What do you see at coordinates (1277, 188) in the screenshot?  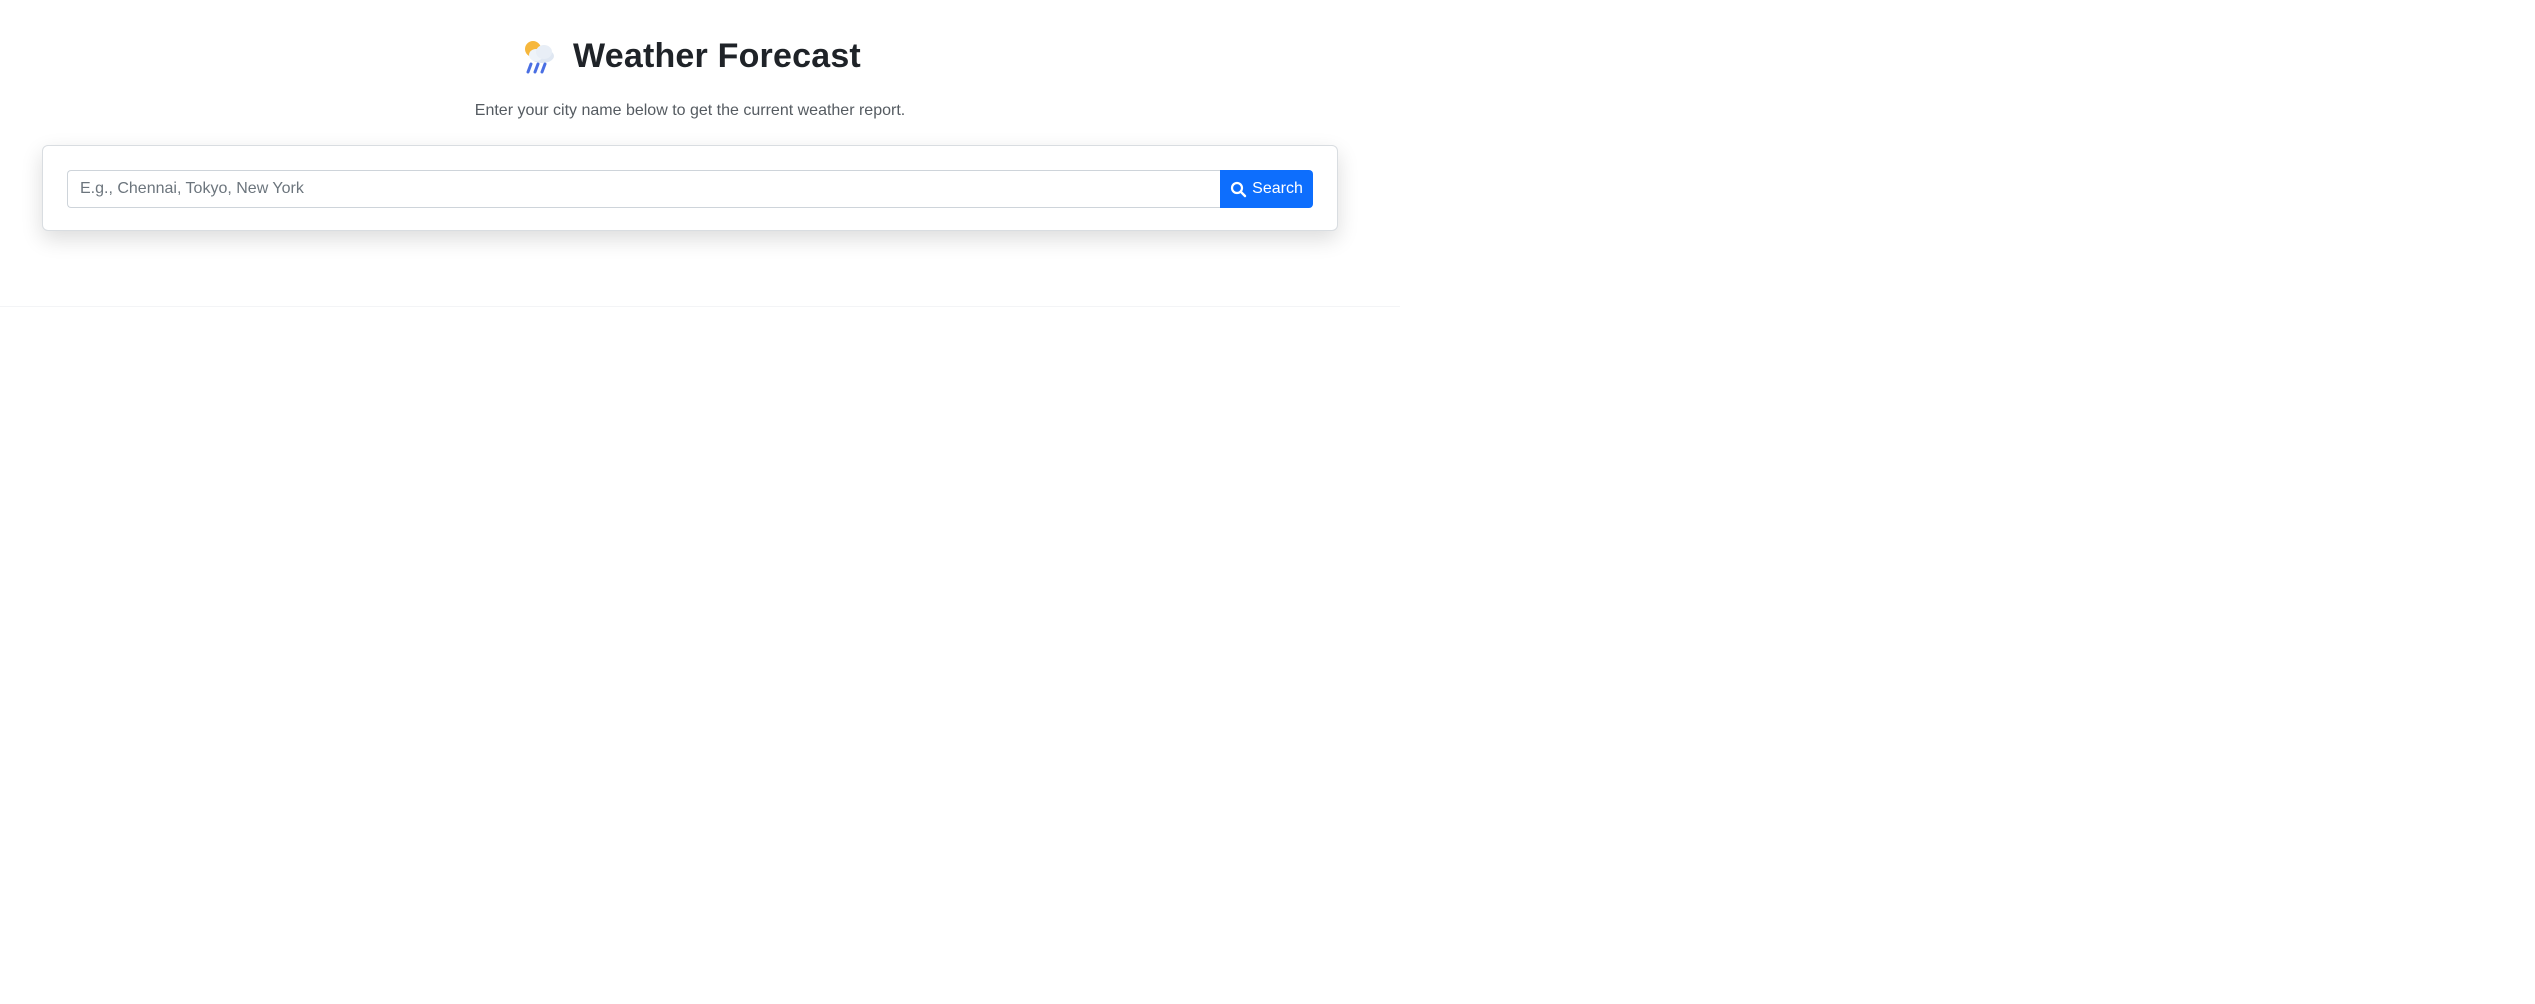 I see `search-button-label: Search` at bounding box center [1277, 188].